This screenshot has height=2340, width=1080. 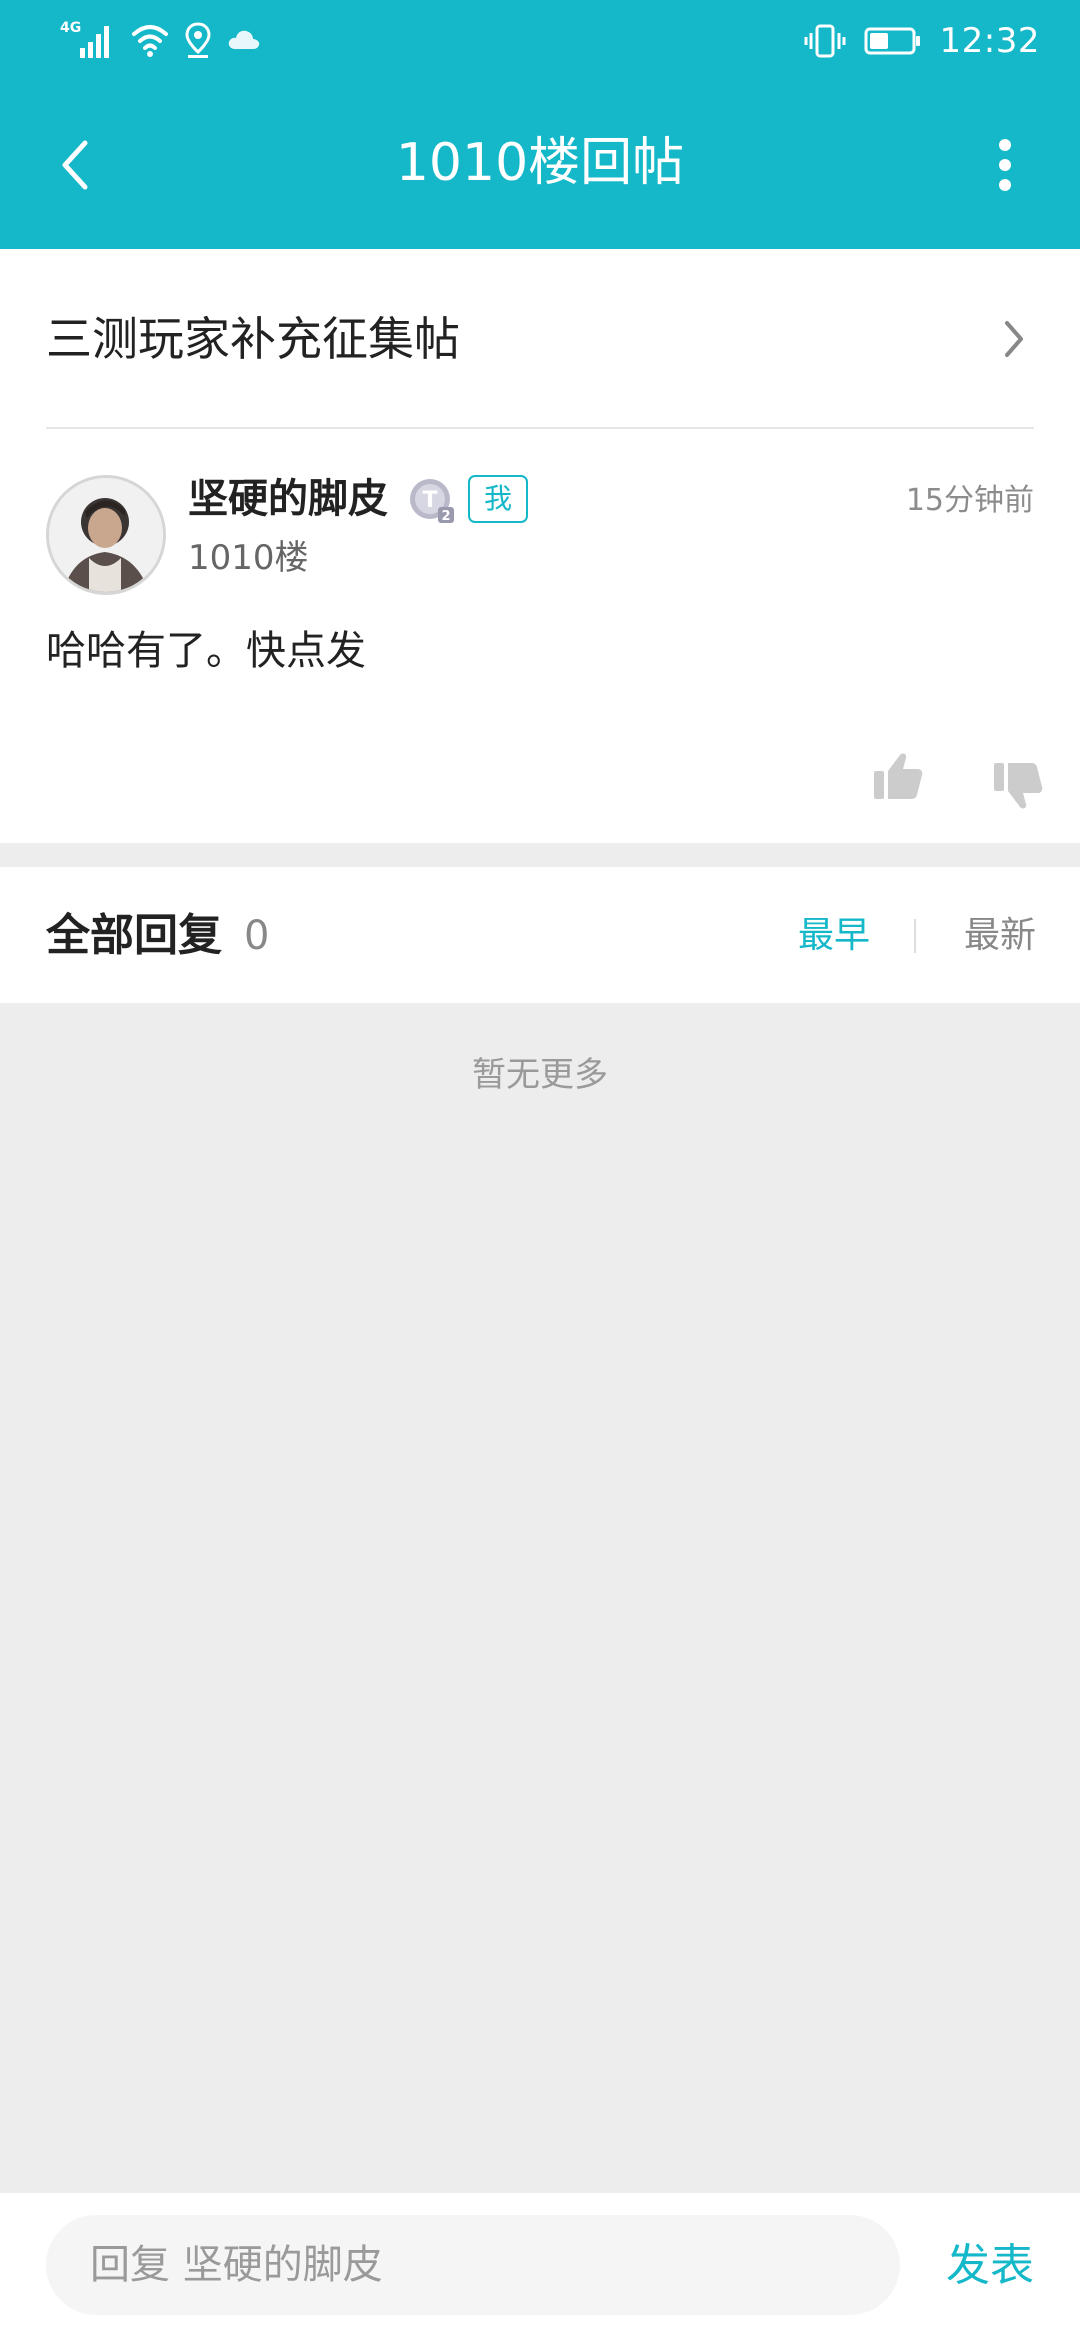 I want to click on cloud-icon, so click(x=244, y=39).